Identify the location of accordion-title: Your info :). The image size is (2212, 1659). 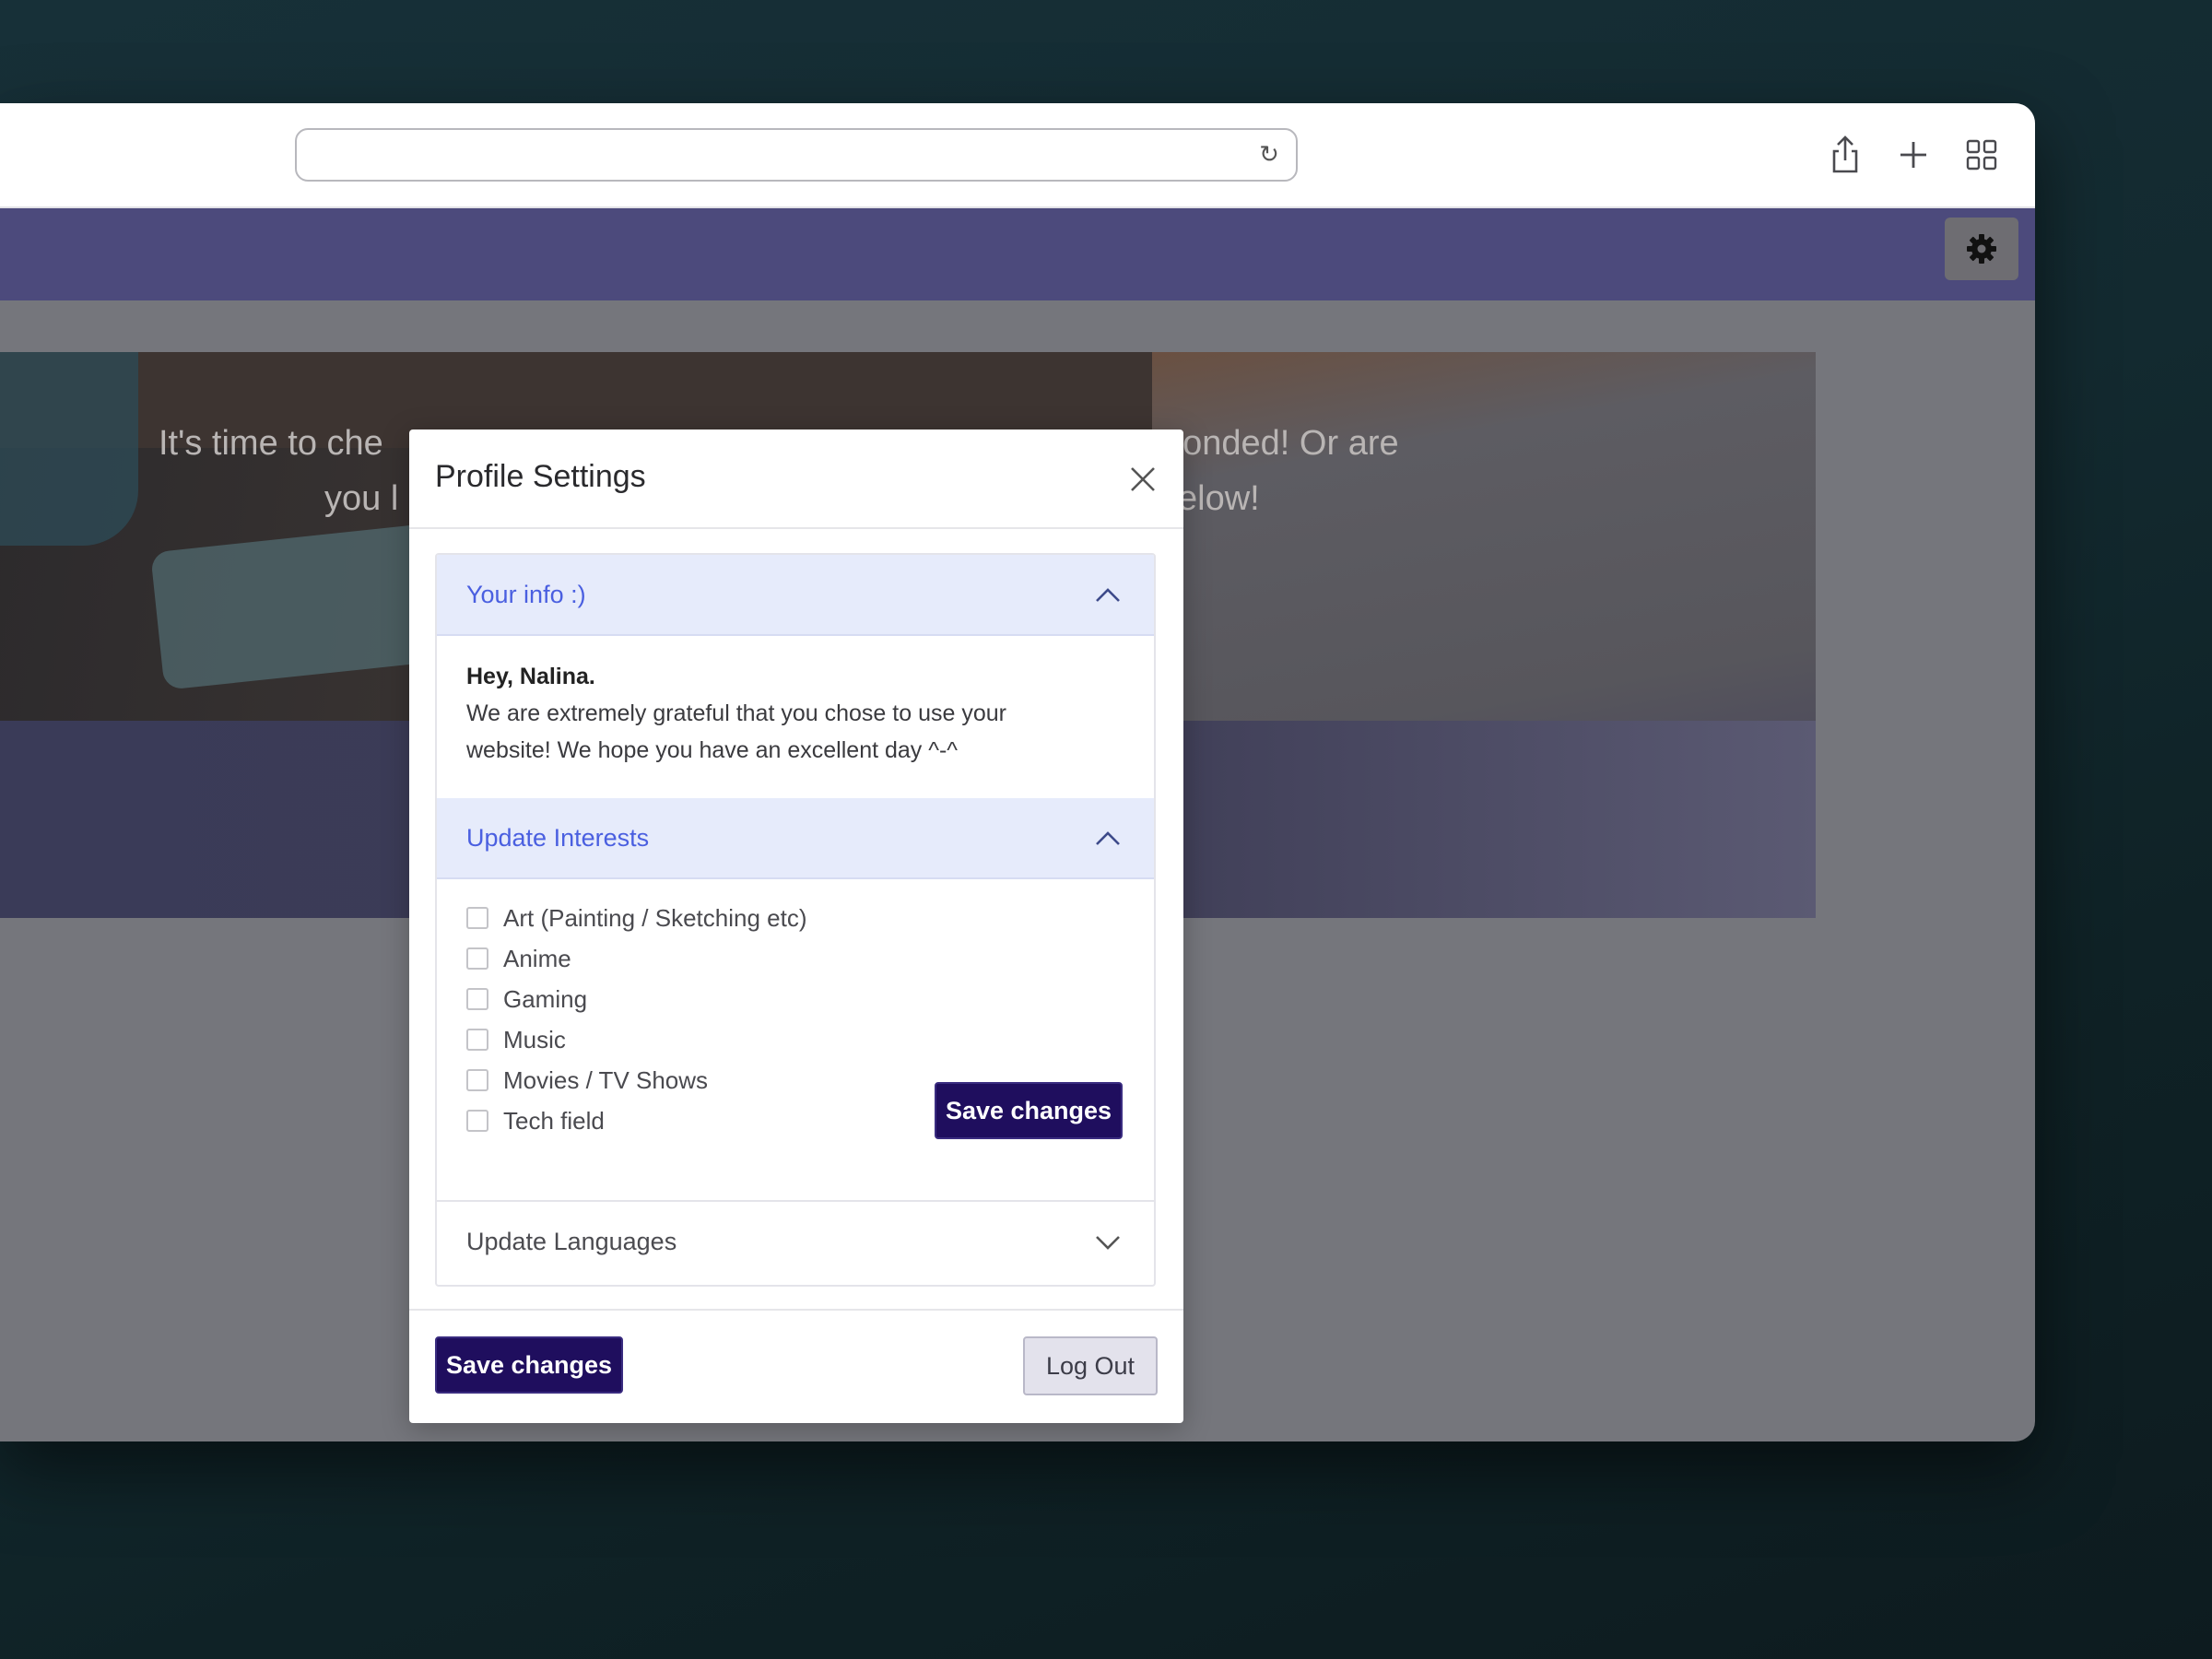
(526, 594).